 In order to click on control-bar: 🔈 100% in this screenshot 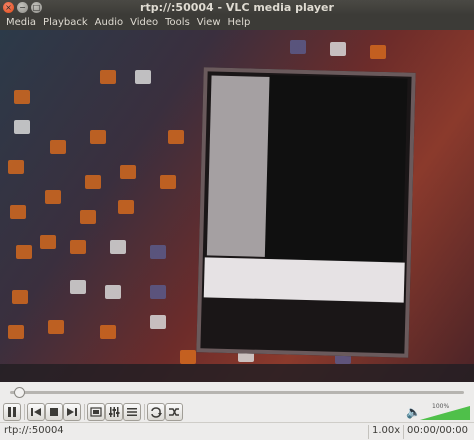, I will do `click(237, 412)`.